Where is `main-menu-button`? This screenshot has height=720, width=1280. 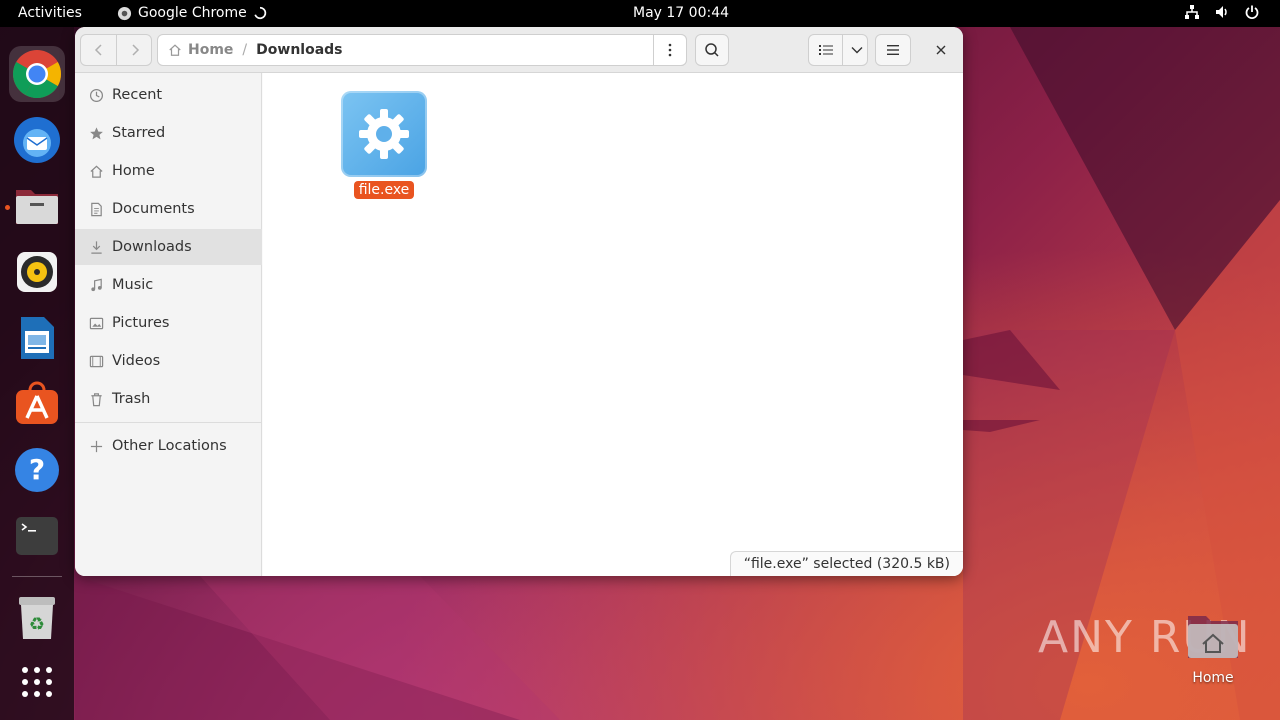 main-menu-button is located at coordinates (893, 50).